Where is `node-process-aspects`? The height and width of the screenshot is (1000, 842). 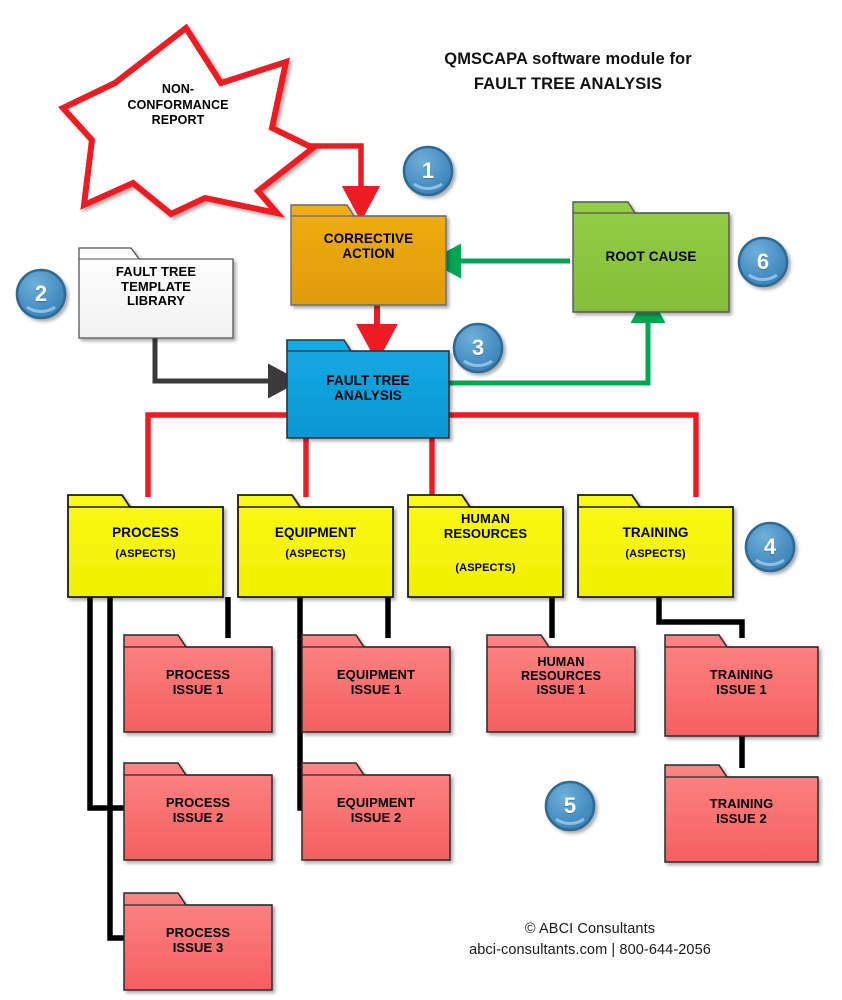 node-process-aspects is located at coordinates (145, 546).